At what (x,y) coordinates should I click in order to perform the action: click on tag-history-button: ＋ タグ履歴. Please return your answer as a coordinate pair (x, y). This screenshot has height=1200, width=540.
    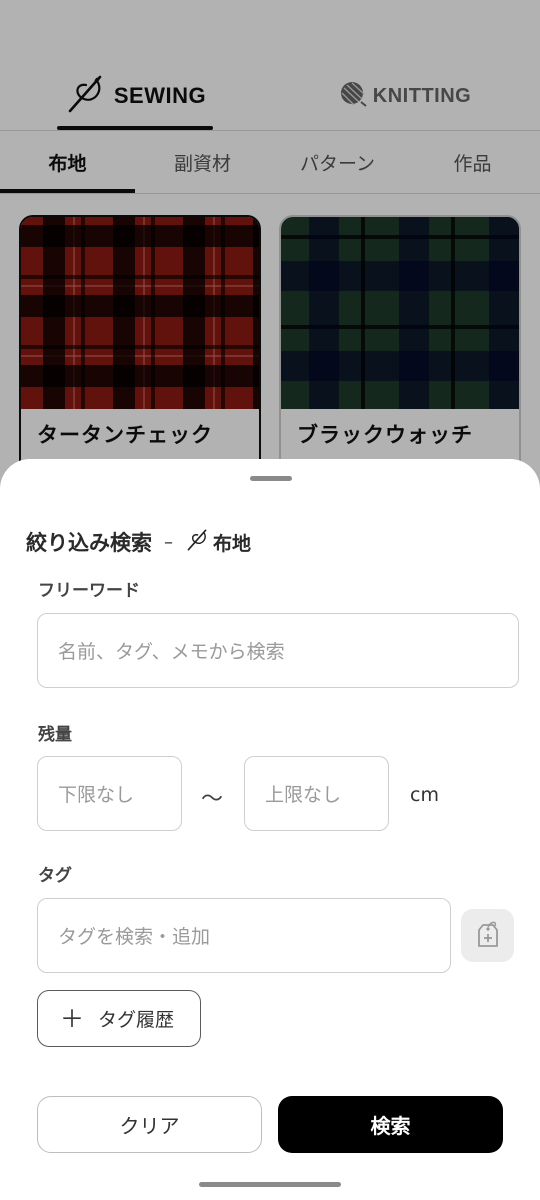
    Looking at the image, I should click on (119, 1018).